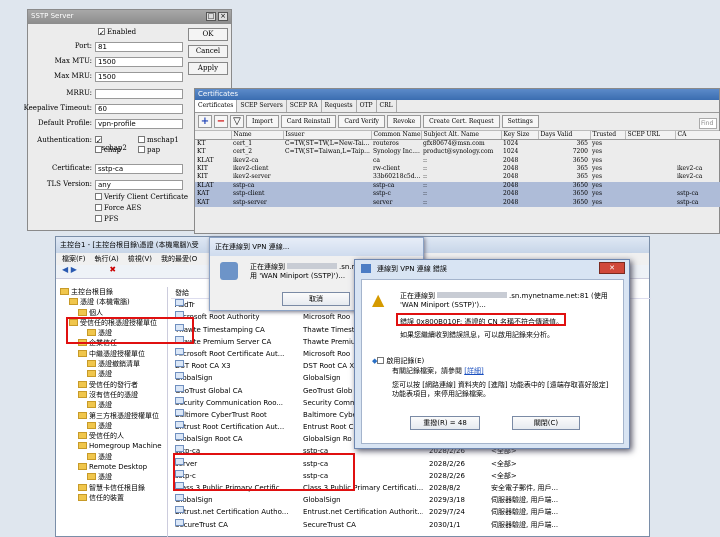 This screenshot has height=537, width=720. I want to click on column-header: Key Size, so click(520, 135).